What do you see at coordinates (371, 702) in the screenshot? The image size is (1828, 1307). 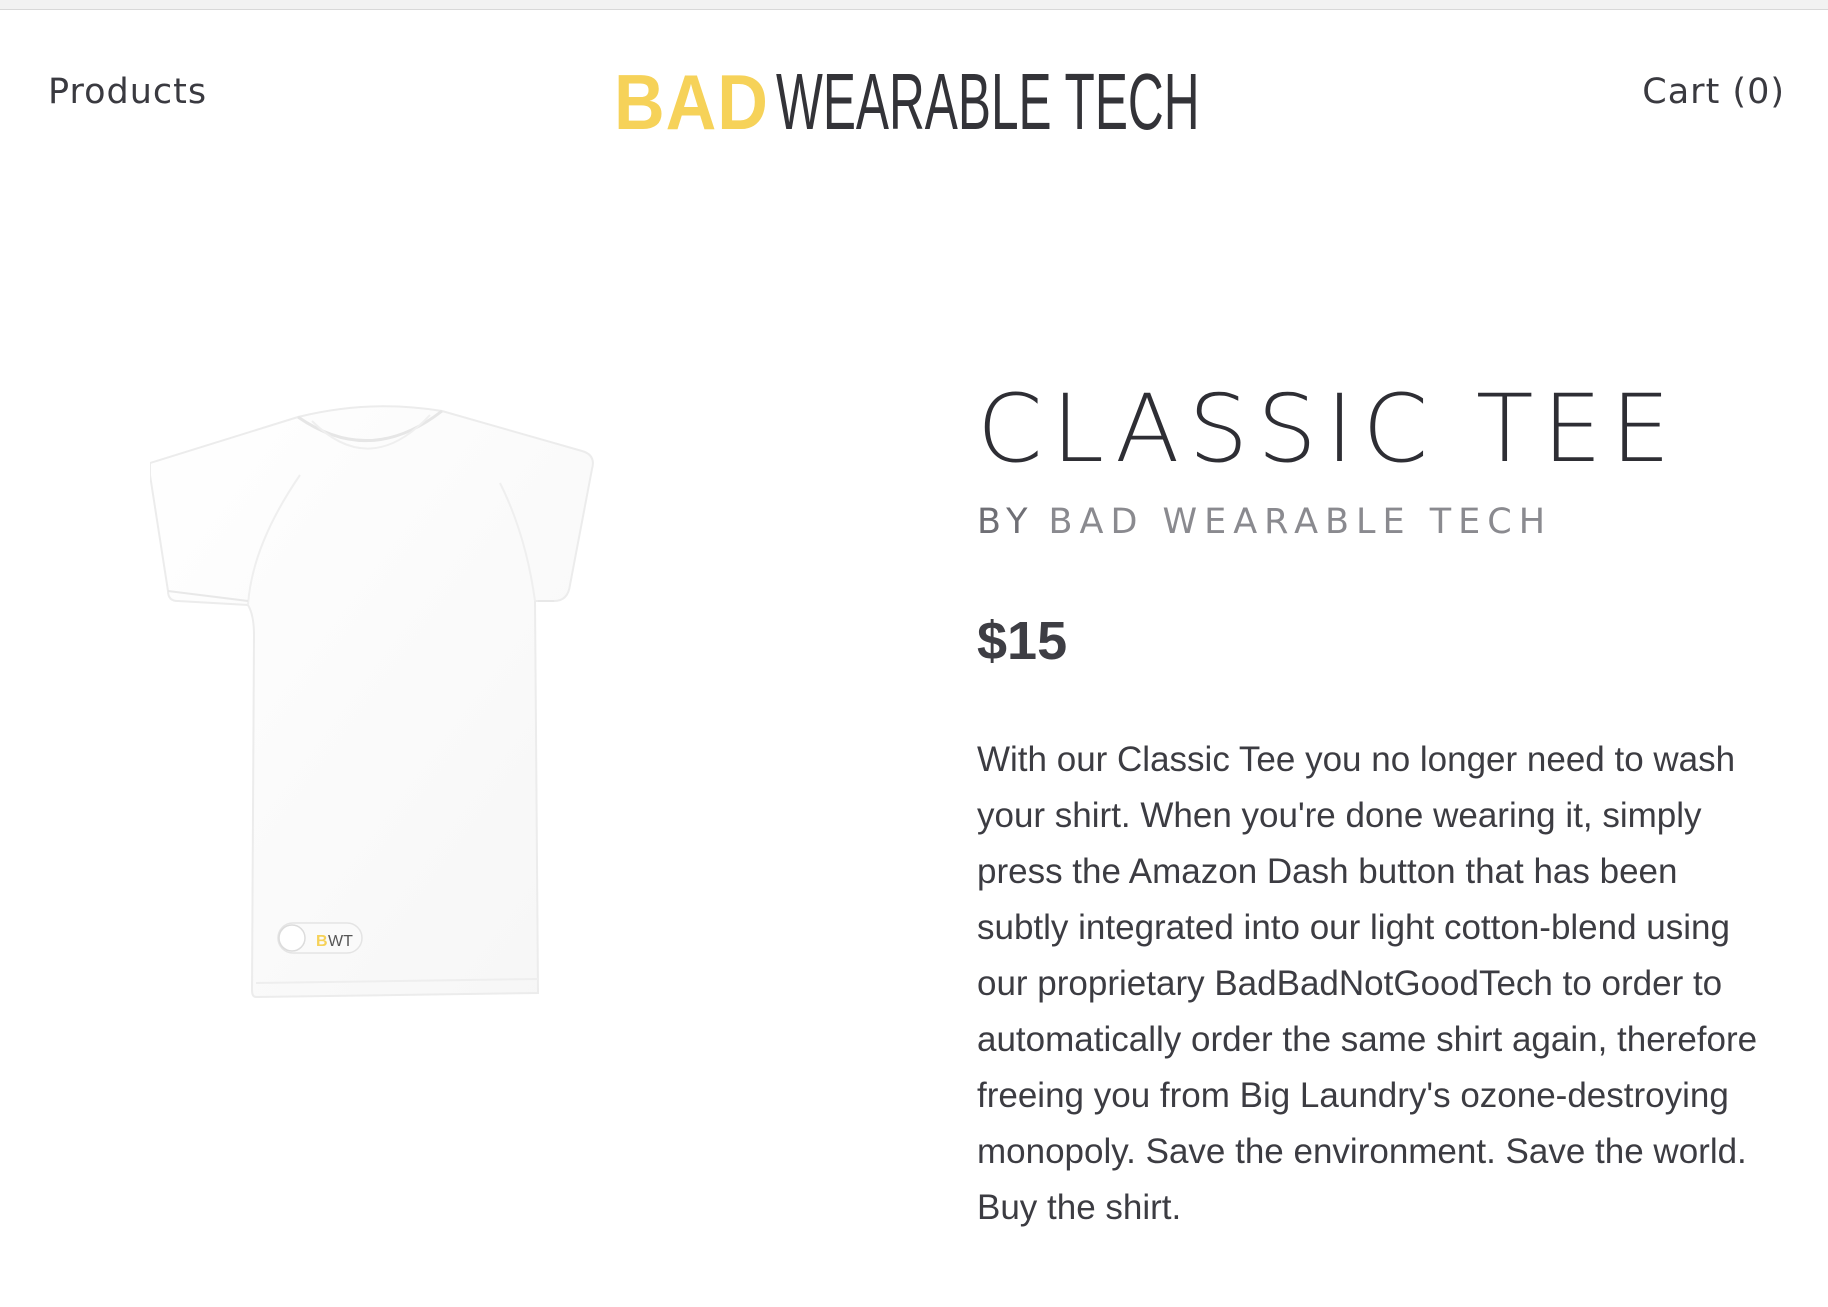 I see `tshirt-illustration` at bounding box center [371, 702].